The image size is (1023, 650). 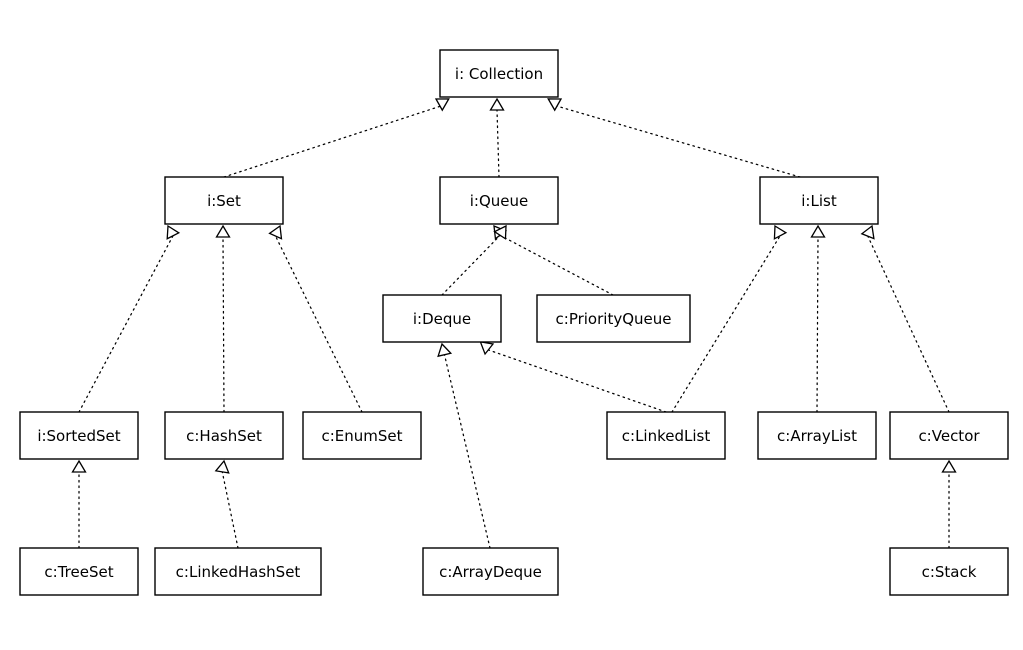 I want to click on uml-node-label: c:ArrayList, so click(x=817, y=436).